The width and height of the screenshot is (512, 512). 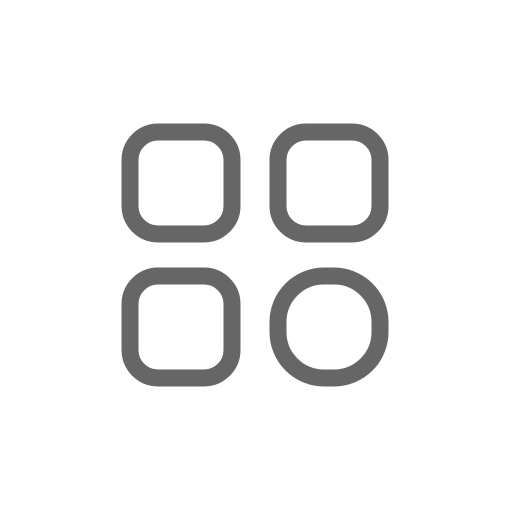 I want to click on tile-bottom-left, so click(x=181, y=327).